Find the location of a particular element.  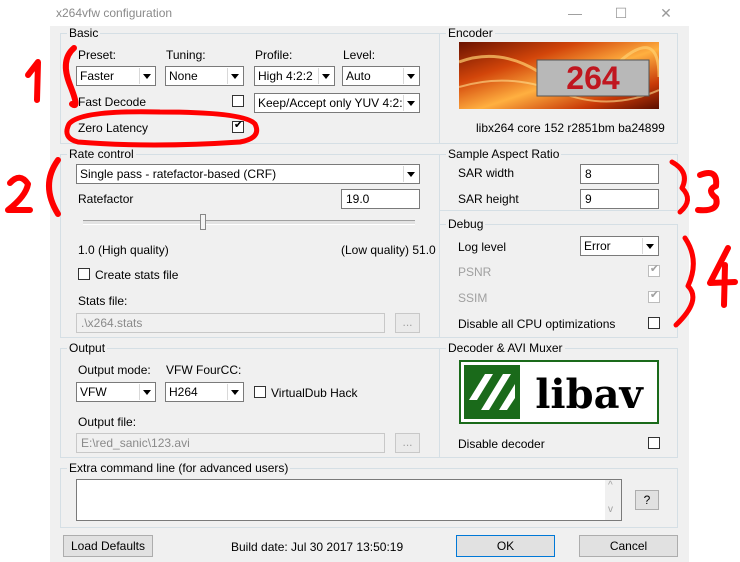

close-button: ✕ is located at coordinates (666, 13).